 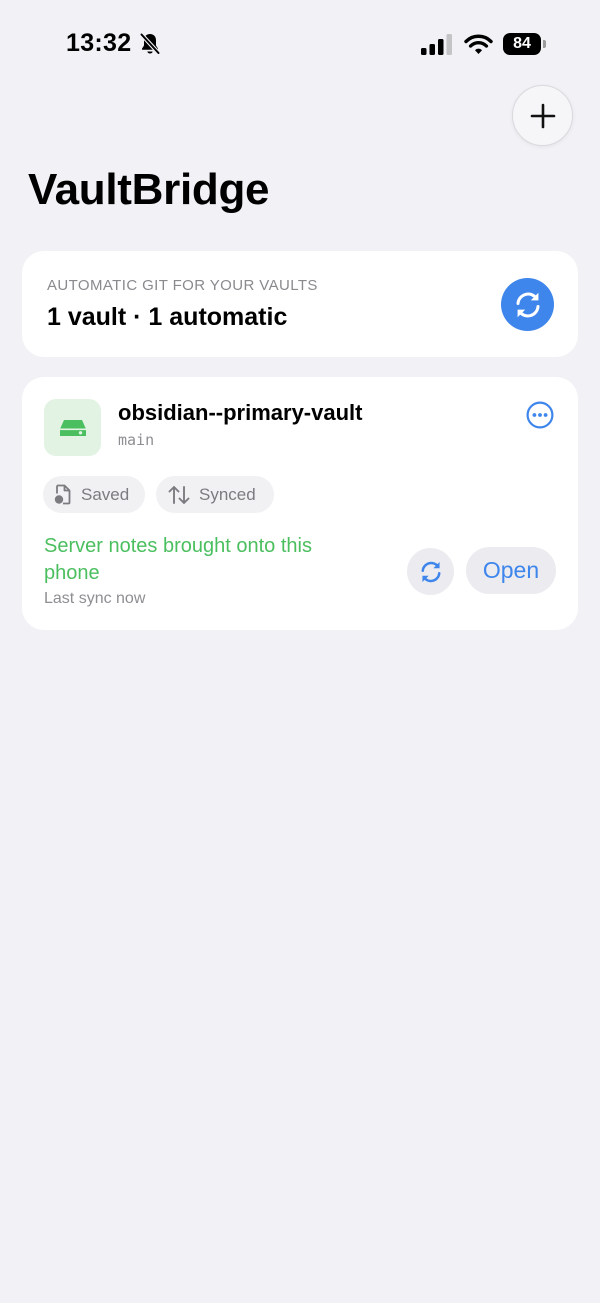 I want to click on vault-name: obsidian--primary-vault, so click(x=240, y=412).